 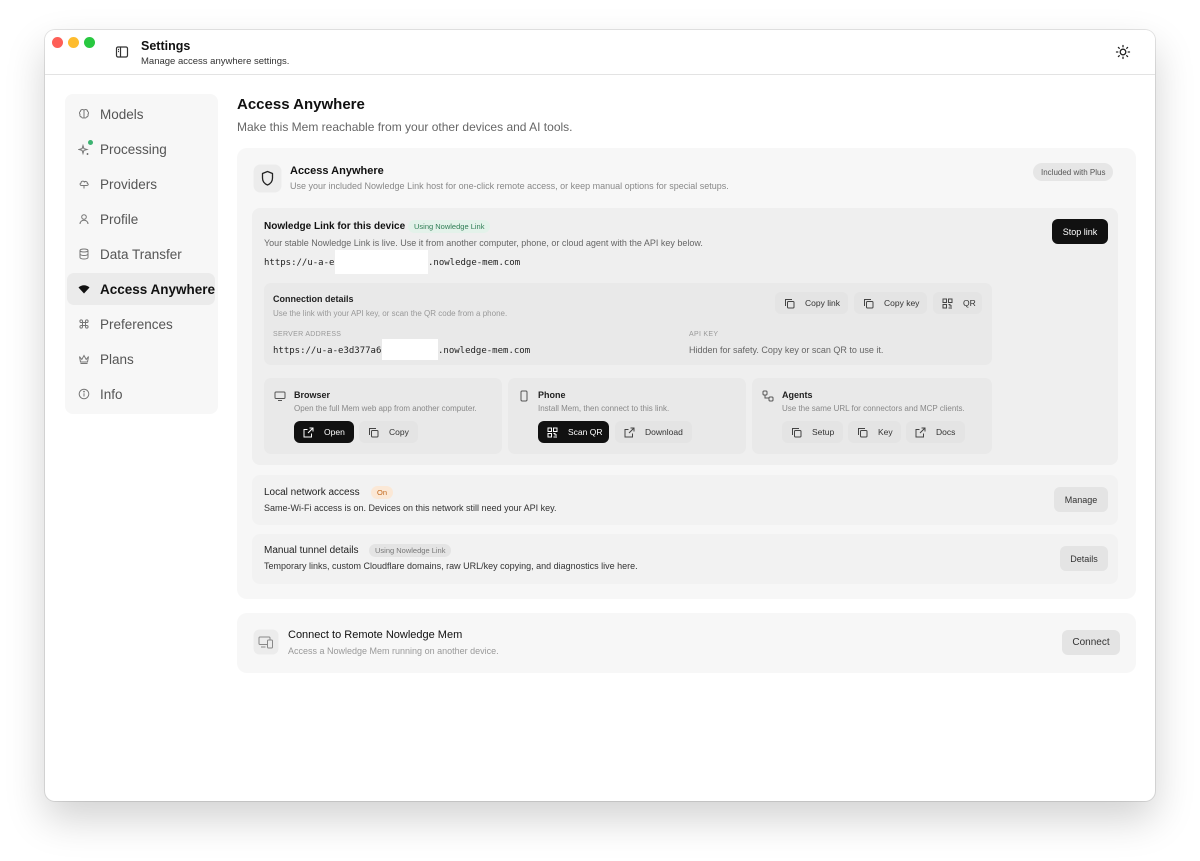 What do you see at coordinates (313, 299) in the screenshot?
I see `connection-title: Connection details` at bounding box center [313, 299].